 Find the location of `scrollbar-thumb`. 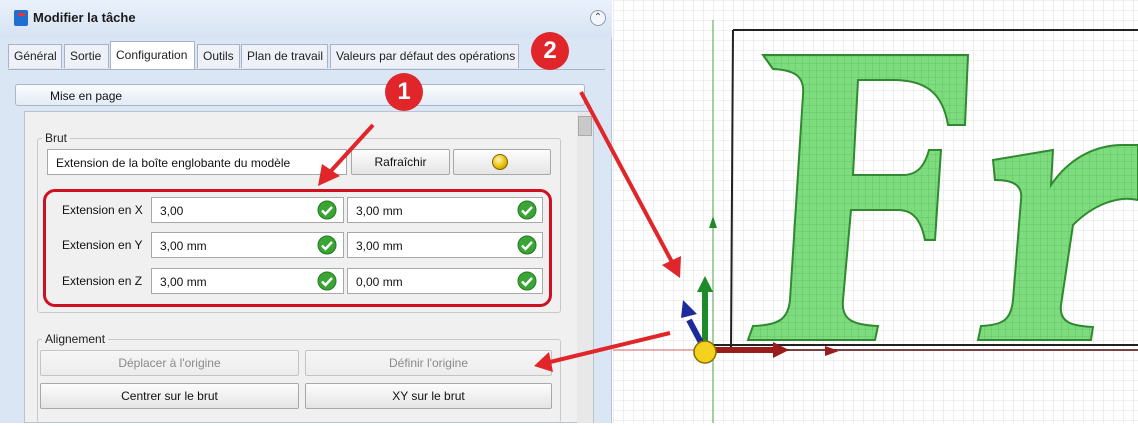

scrollbar-thumb is located at coordinates (585, 126).